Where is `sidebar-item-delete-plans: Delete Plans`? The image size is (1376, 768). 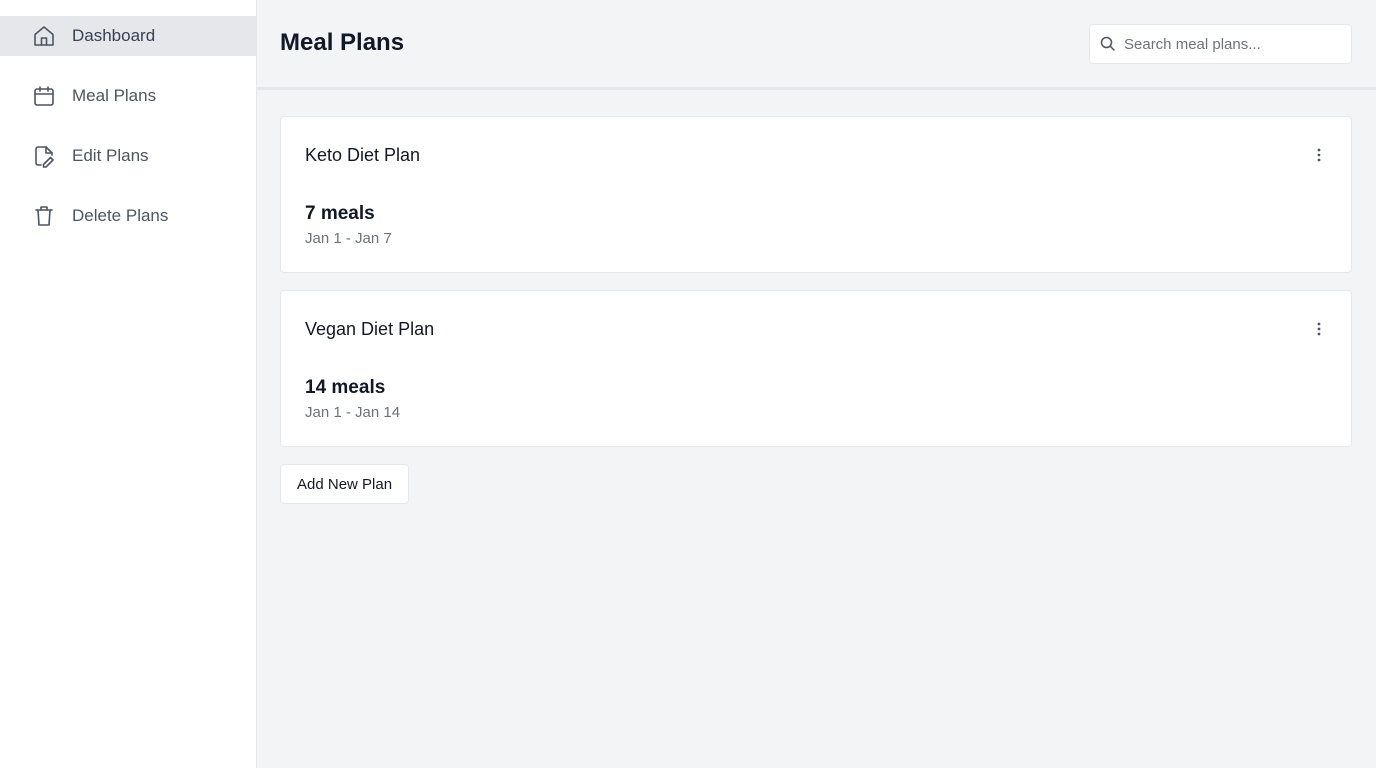
sidebar-item-delete-plans: Delete Plans is located at coordinates (128, 216).